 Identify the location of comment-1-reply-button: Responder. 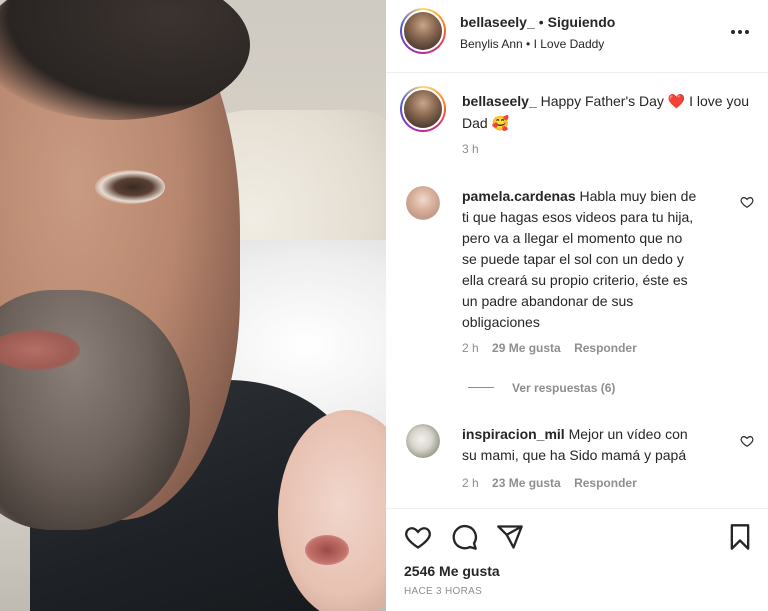
(605, 348).